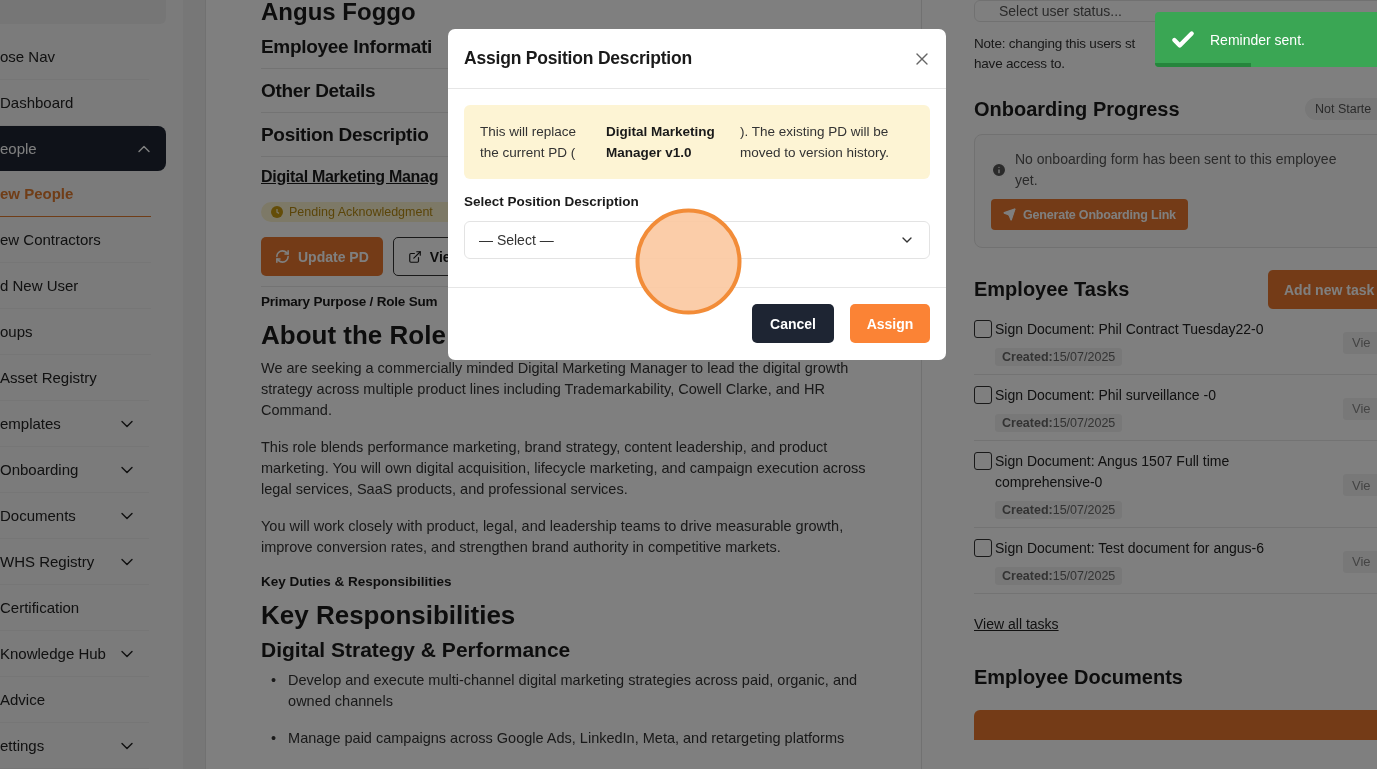 The width and height of the screenshot is (1377, 769). Describe the element at coordinates (573, 691) in the screenshot. I see `bullet-item: Develop and execute multi-channel digital marketing strategies across paid, organic, and owned channels` at that location.